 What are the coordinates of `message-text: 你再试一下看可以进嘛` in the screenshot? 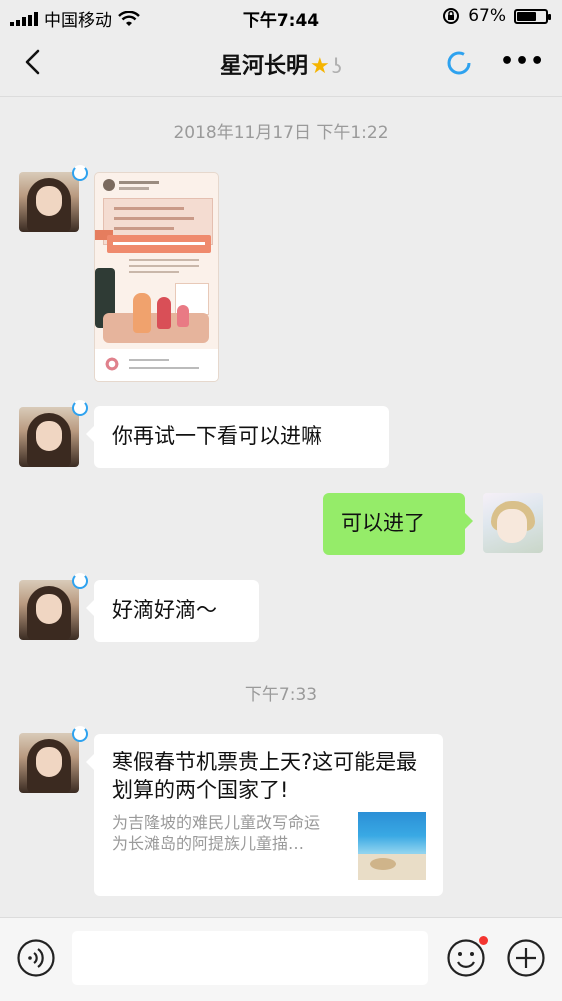 It's located at (217, 436).